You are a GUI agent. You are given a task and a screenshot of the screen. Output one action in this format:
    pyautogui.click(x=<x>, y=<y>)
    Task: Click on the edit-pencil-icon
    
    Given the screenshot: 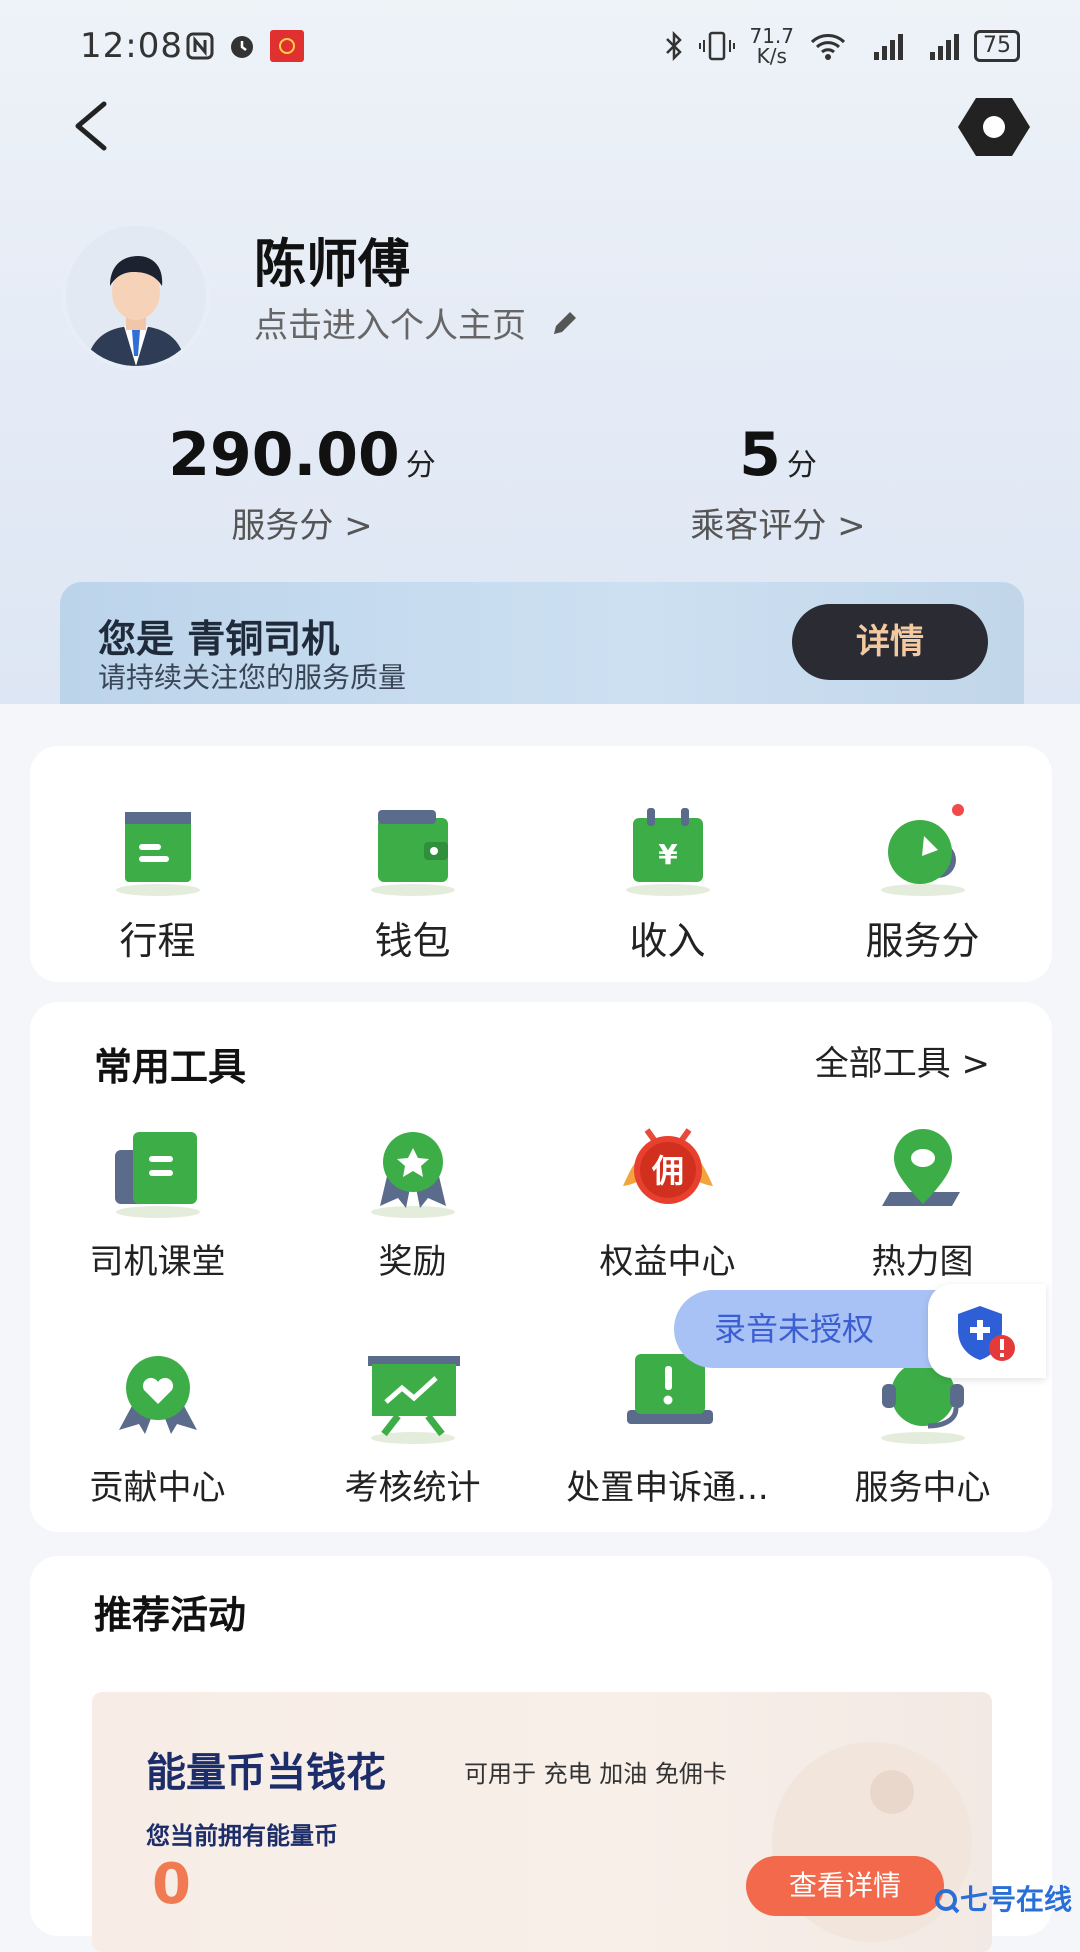 What is the action you would take?
    pyautogui.click(x=565, y=322)
    